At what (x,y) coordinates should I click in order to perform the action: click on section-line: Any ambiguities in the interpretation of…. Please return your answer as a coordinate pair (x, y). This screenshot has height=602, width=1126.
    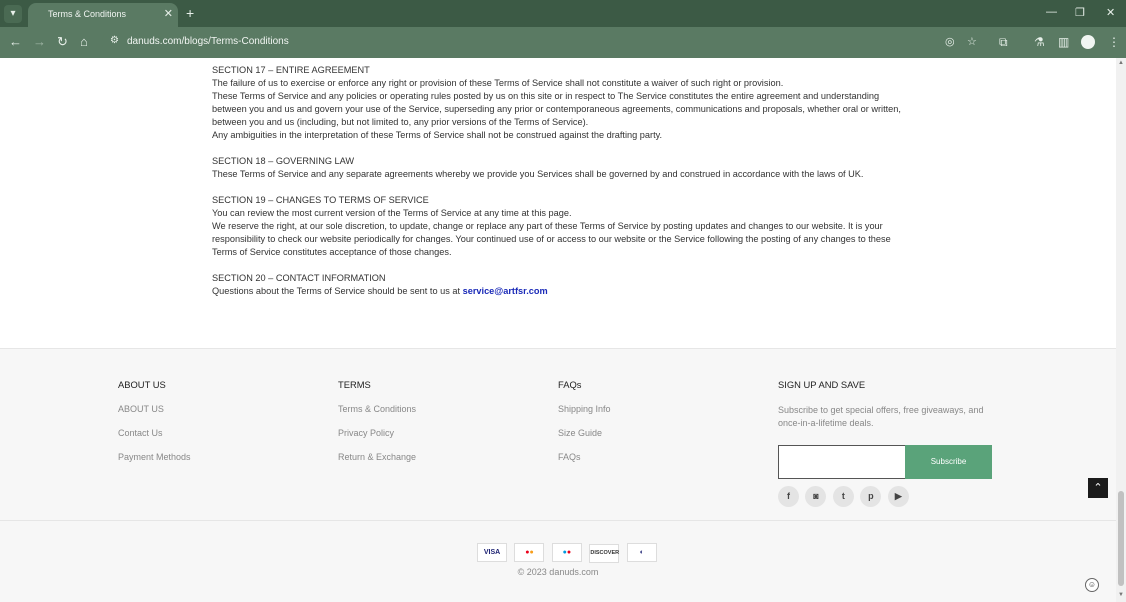
    Looking at the image, I should click on (437, 135).